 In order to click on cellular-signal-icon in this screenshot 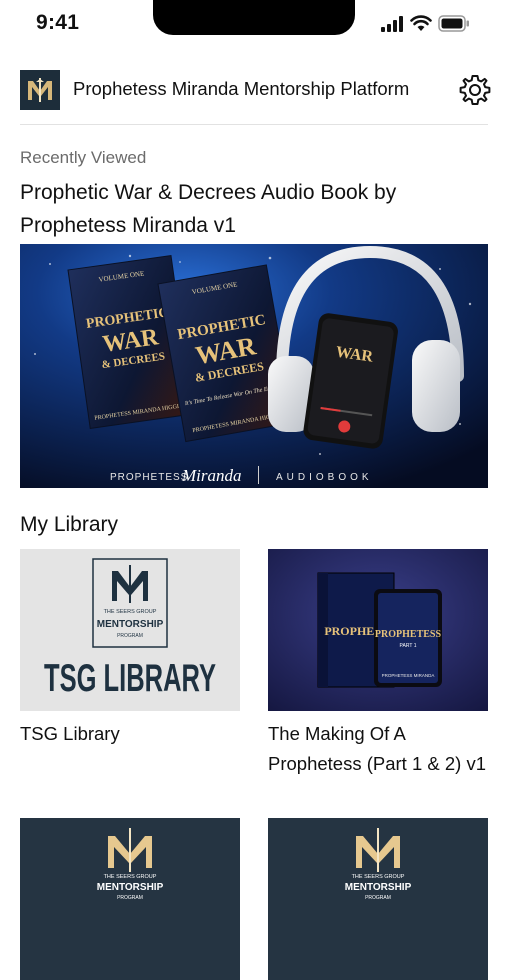, I will do `click(392, 24)`.